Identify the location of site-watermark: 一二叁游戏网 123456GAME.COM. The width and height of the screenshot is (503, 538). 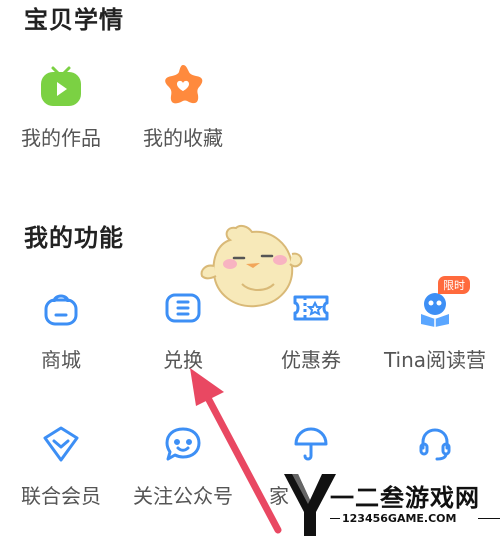
(392, 504).